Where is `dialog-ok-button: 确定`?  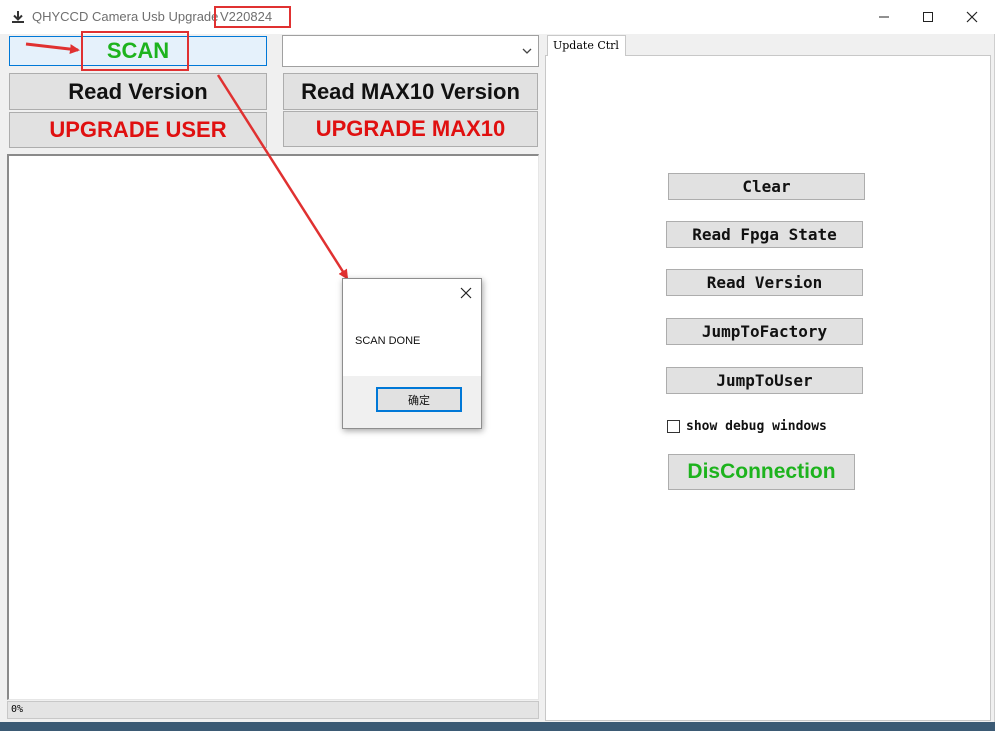 dialog-ok-button: 确定 is located at coordinates (419, 399).